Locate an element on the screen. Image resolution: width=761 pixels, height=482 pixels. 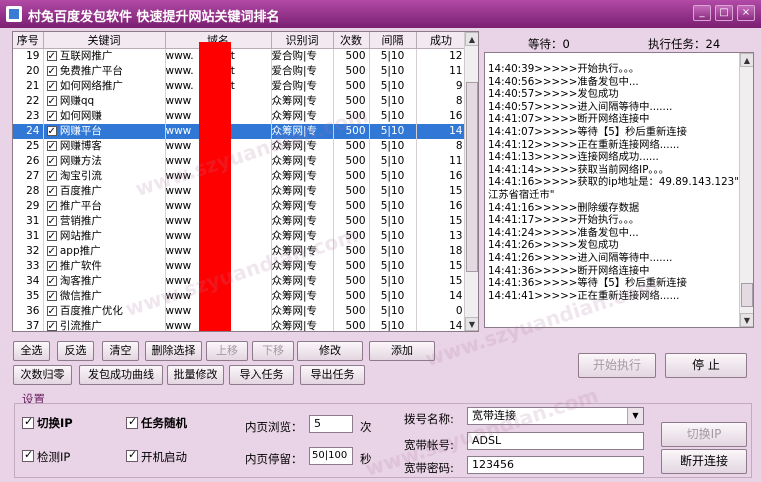
reset-count-button: 次数归零 is located at coordinates (42, 375).